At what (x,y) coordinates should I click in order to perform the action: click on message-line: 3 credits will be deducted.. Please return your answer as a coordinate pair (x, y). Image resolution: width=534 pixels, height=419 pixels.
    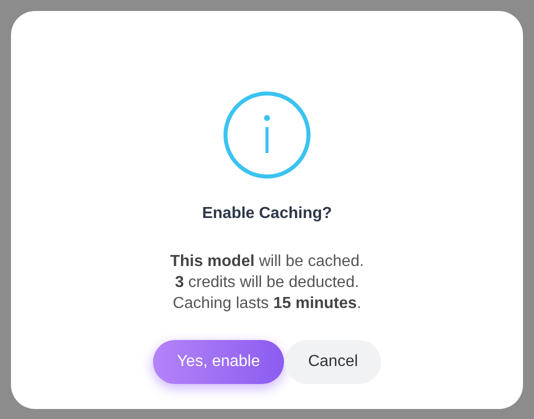
    Looking at the image, I should click on (267, 283).